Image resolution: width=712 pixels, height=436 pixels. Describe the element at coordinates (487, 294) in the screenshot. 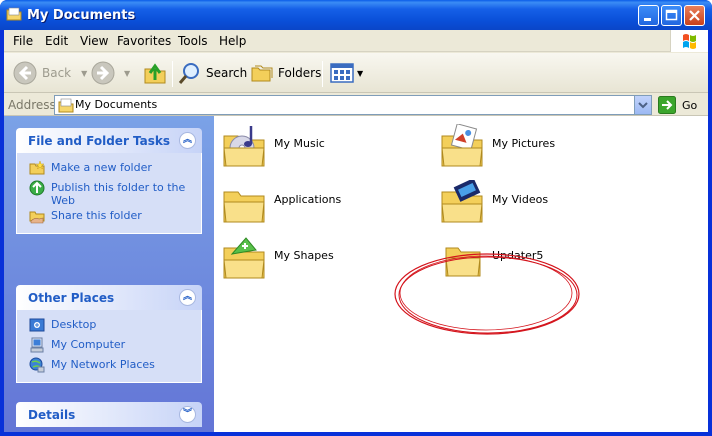

I see `highlight-ellipse` at that location.